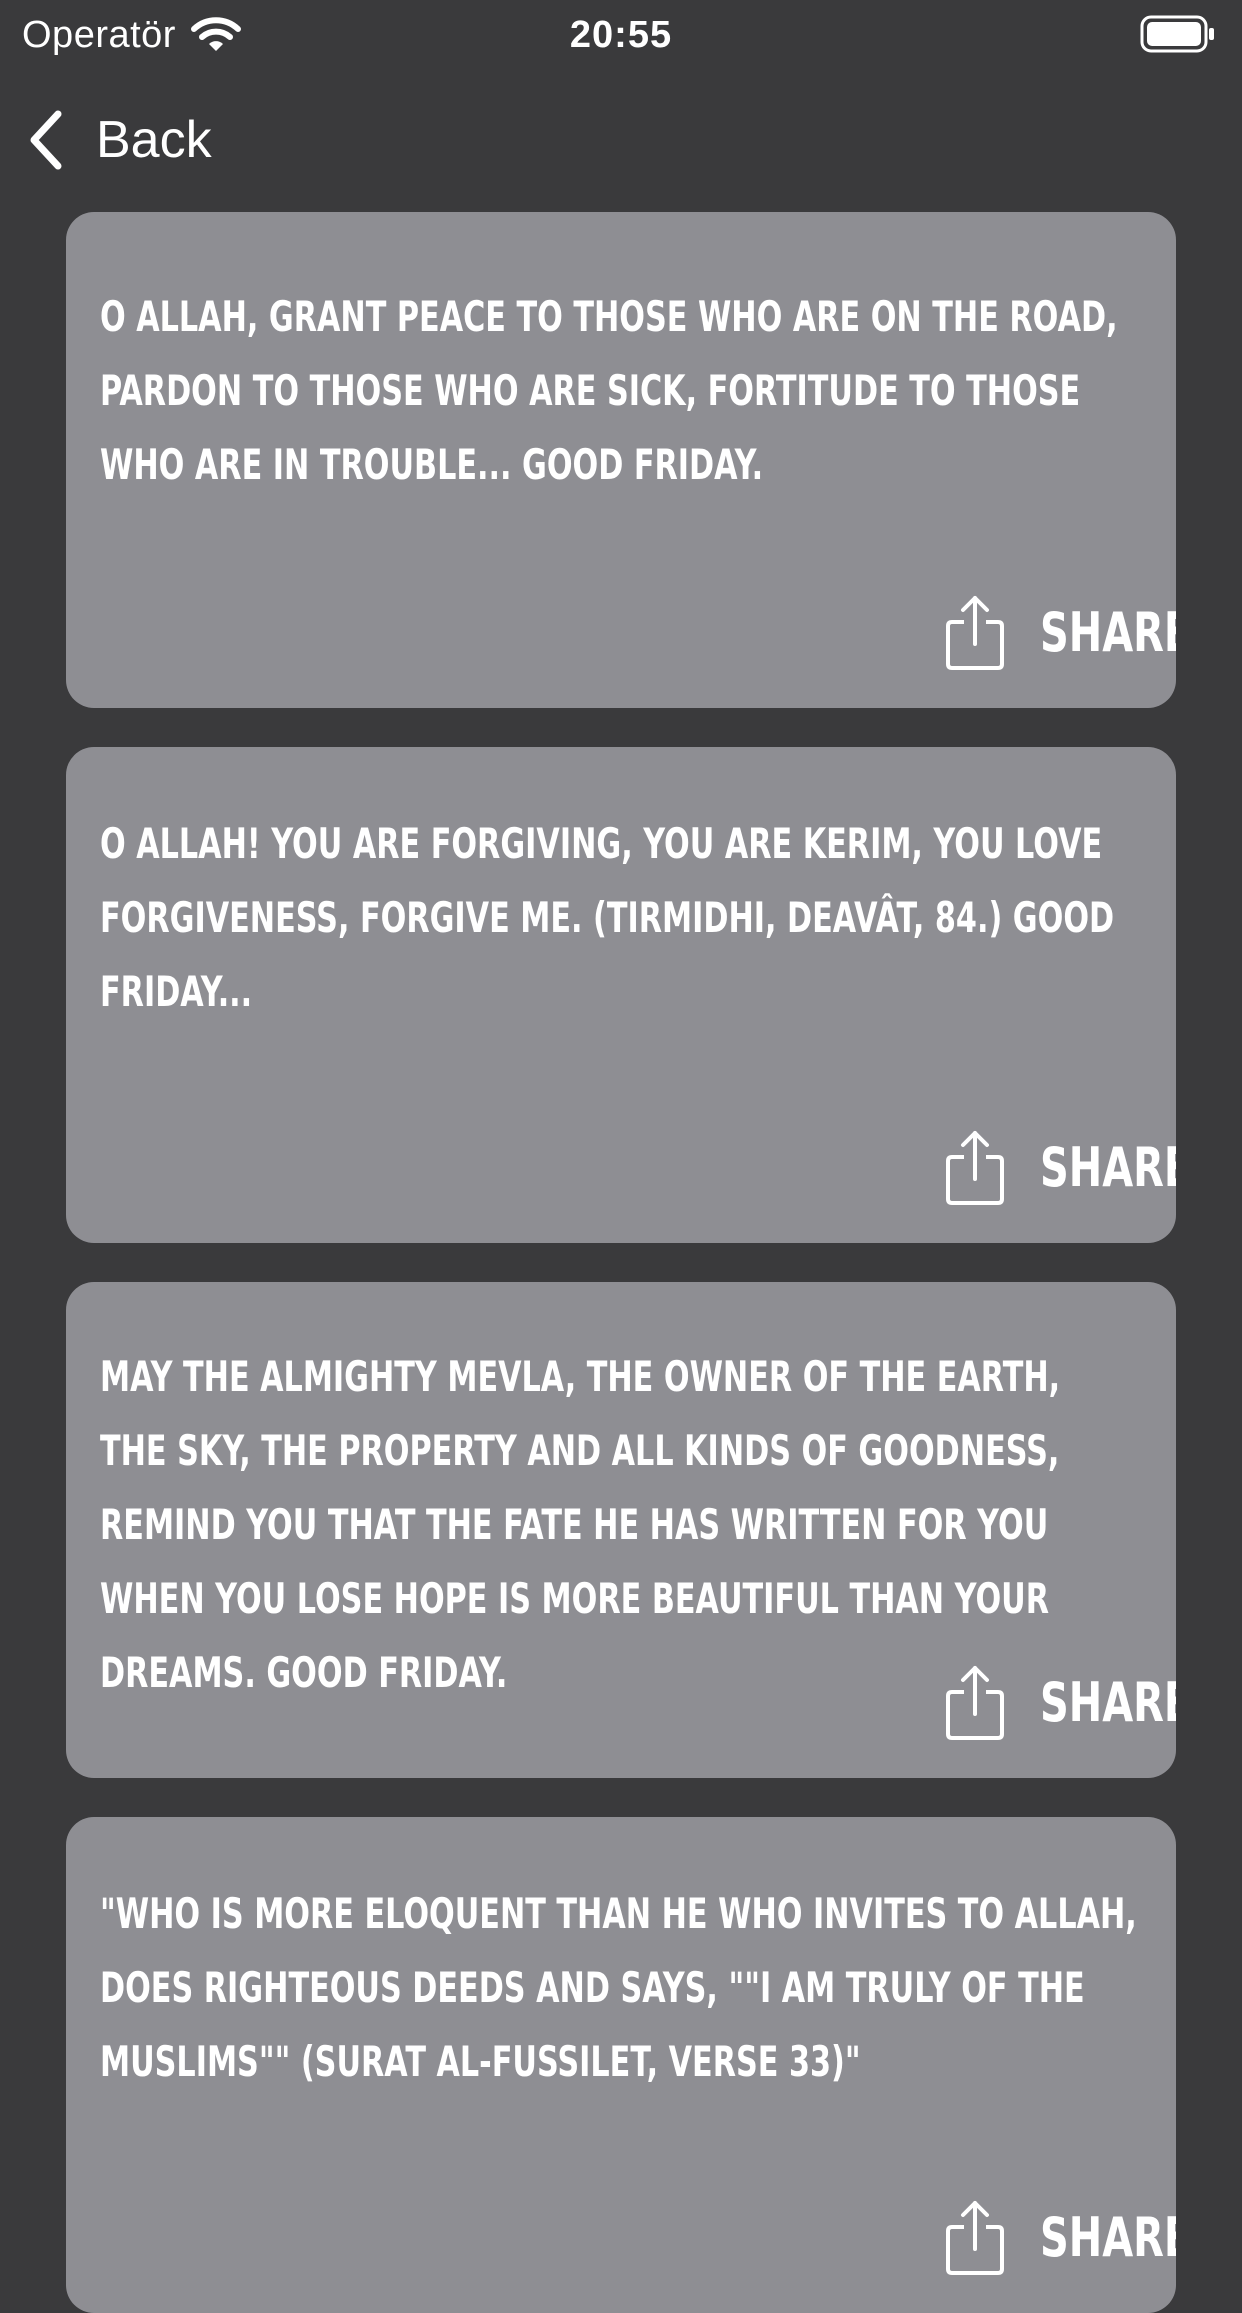  I want to click on back-label: Back, so click(154, 140).